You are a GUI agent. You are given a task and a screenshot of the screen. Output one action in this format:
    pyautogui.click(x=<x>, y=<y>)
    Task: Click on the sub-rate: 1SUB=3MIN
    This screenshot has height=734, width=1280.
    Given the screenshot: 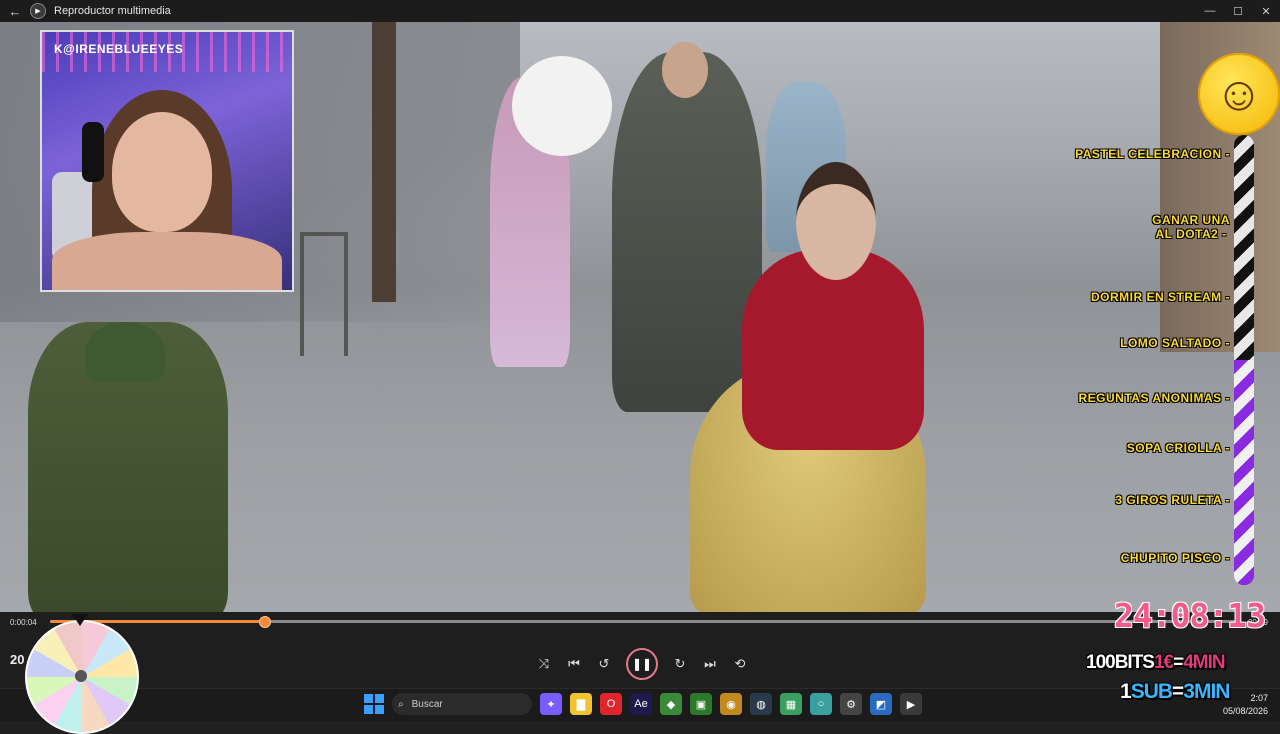 What is the action you would take?
    pyautogui.click(x=1175, y=692)
    